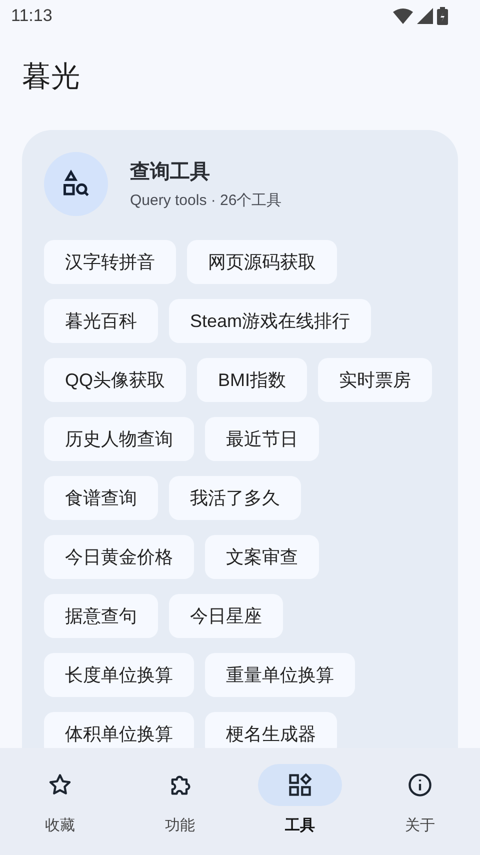 The image size is (480, 855). Describe the element at coordinates (60, 809) in the screenshot. I see `nav-tab: 收藏` at that location.